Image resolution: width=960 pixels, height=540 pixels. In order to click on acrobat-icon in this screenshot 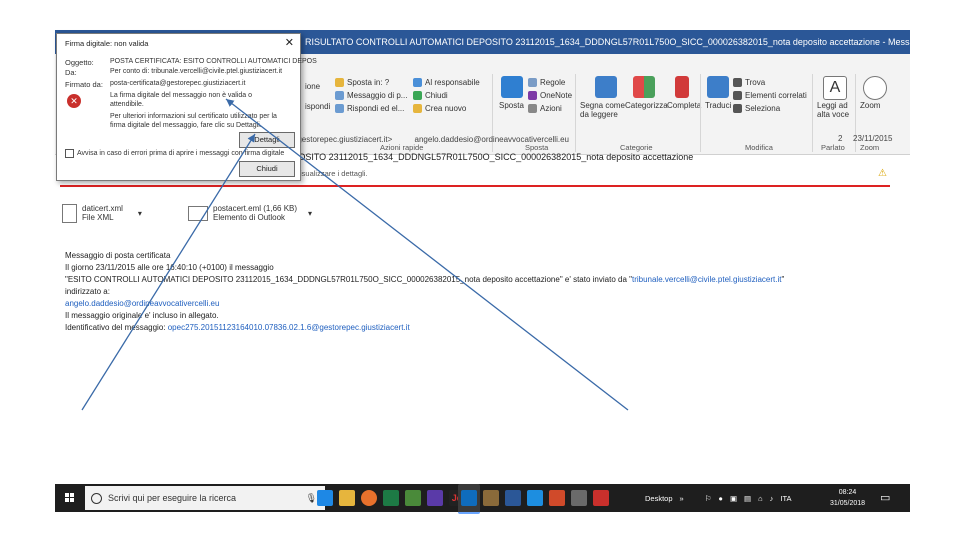, I will do `click(601, 498)`.